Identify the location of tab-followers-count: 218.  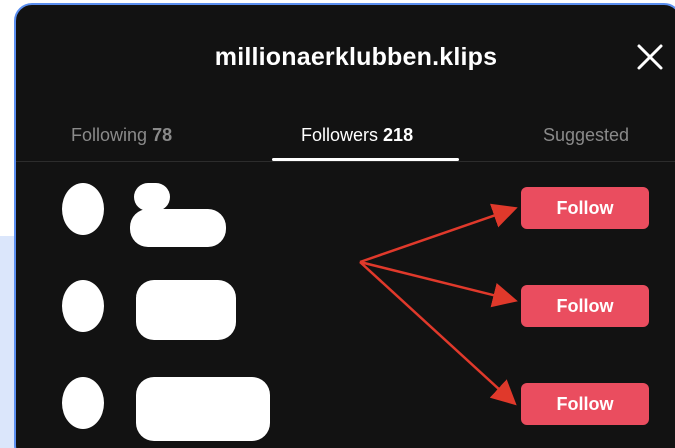
(398, 135).